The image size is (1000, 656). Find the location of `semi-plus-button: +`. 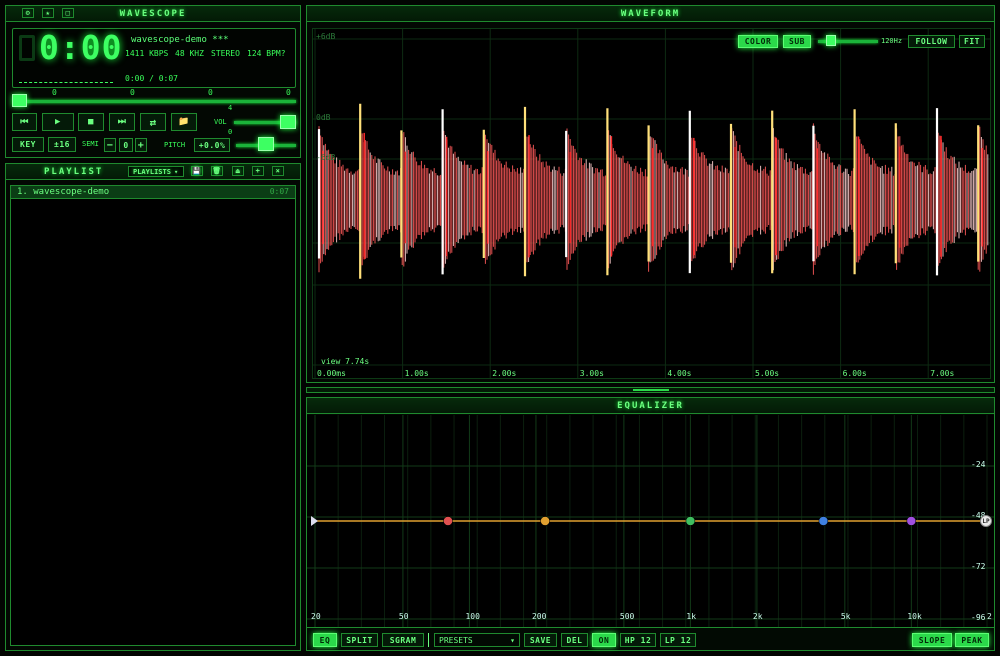

semi-plus-button: + is located at coordinates (141, 145).